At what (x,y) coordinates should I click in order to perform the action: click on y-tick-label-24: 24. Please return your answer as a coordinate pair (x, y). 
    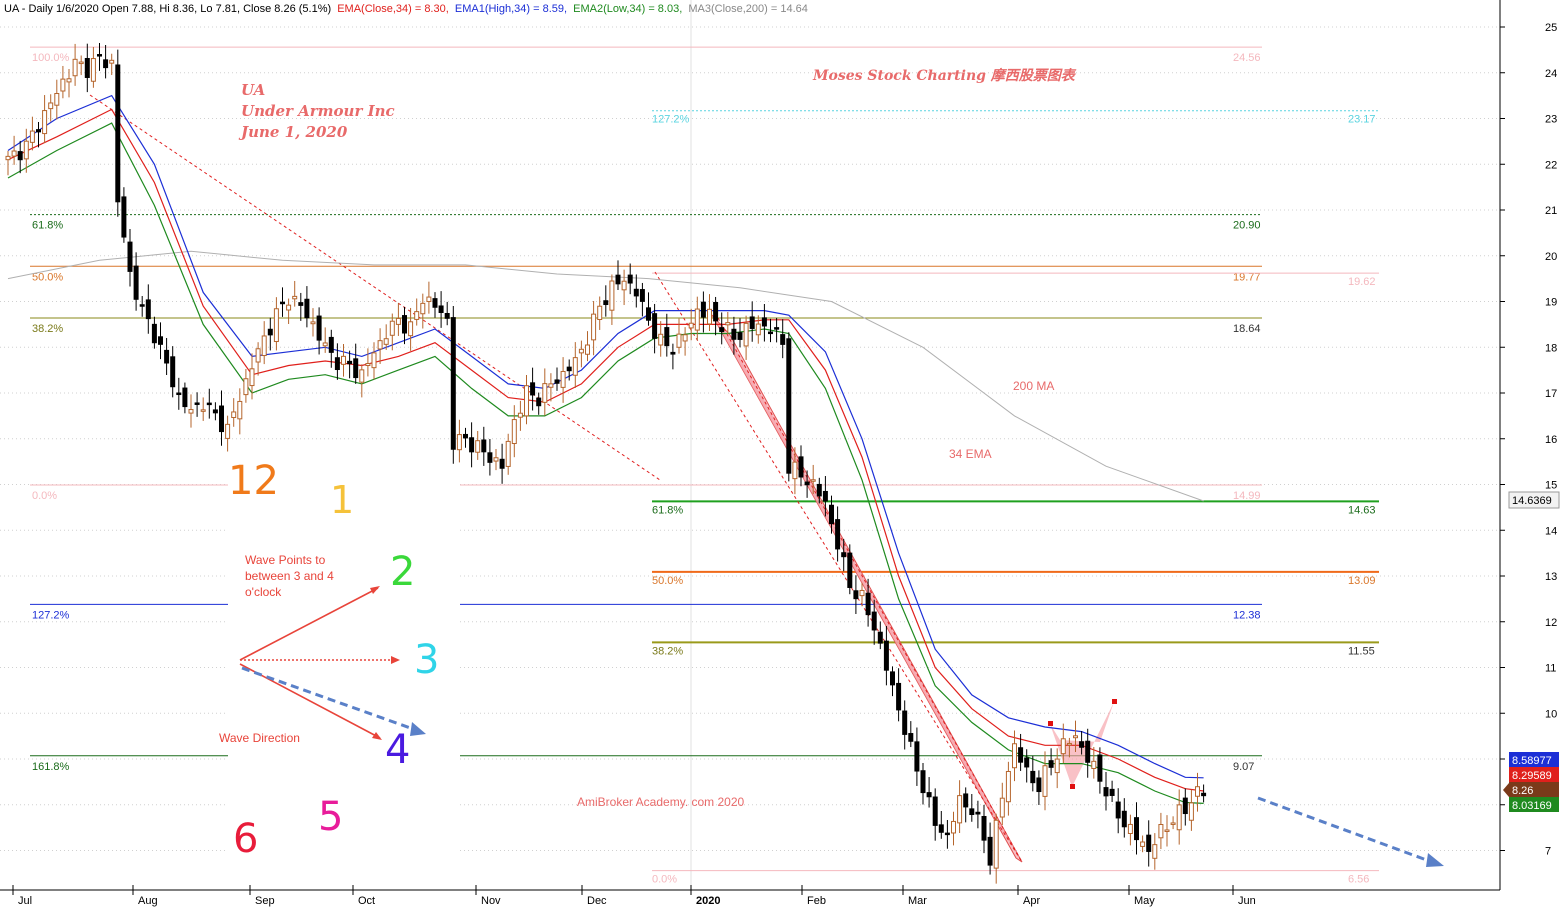
    Looking at the image, I should click on (1551, 74).